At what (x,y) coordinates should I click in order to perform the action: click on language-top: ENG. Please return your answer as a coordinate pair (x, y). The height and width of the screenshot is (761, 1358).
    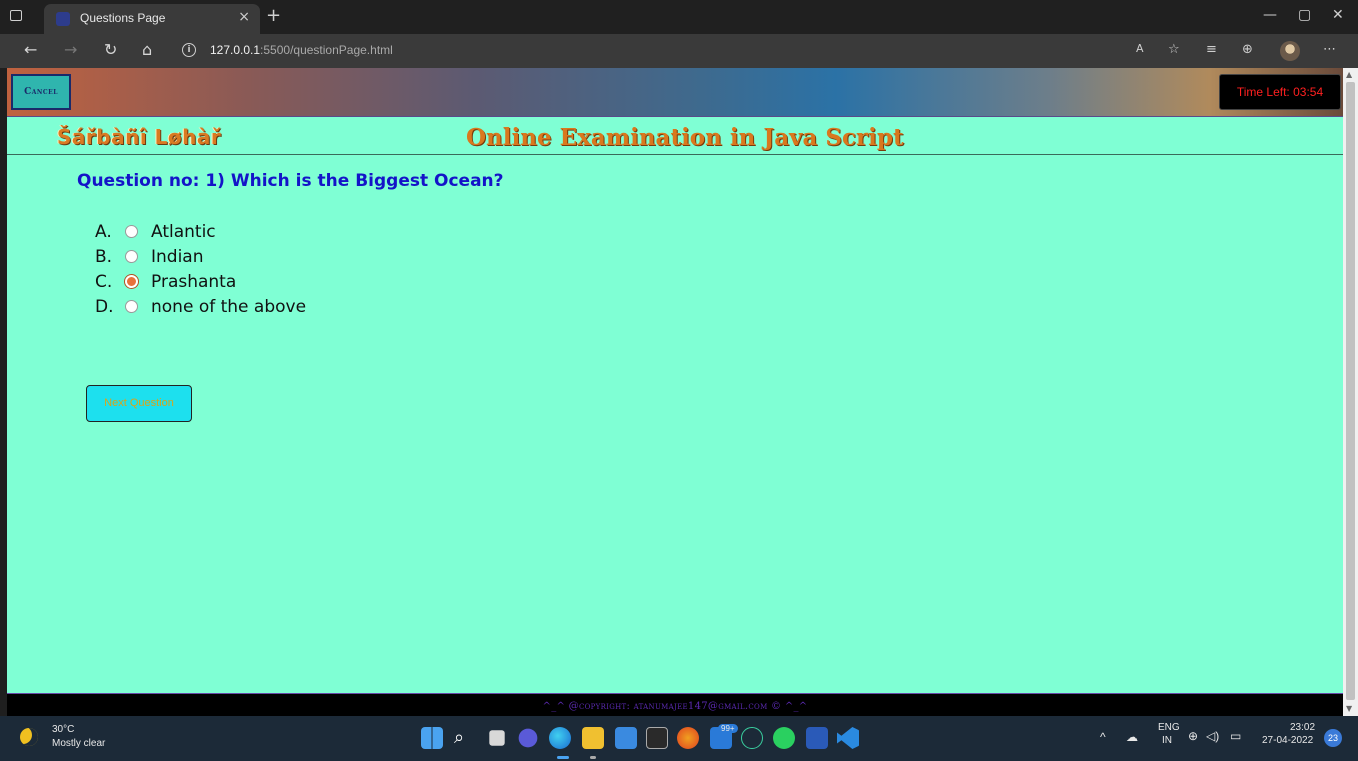
    Looking at the image, I should click on (1169, 727).